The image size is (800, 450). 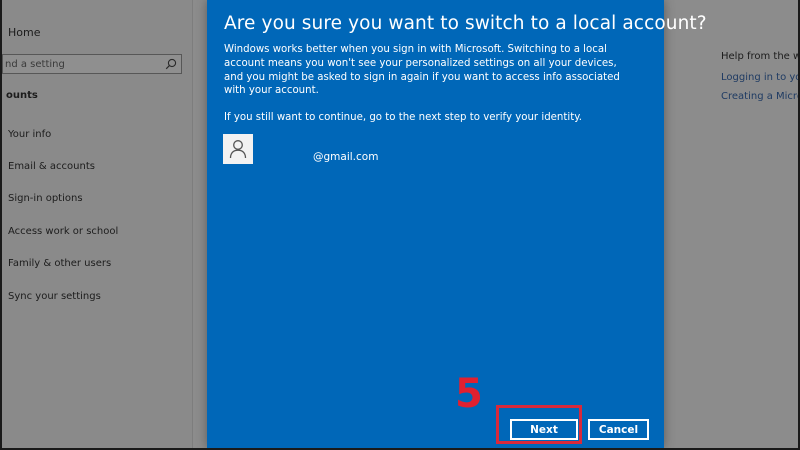 I want to click on help-title: Help from the web, so click(x=760, y=56).